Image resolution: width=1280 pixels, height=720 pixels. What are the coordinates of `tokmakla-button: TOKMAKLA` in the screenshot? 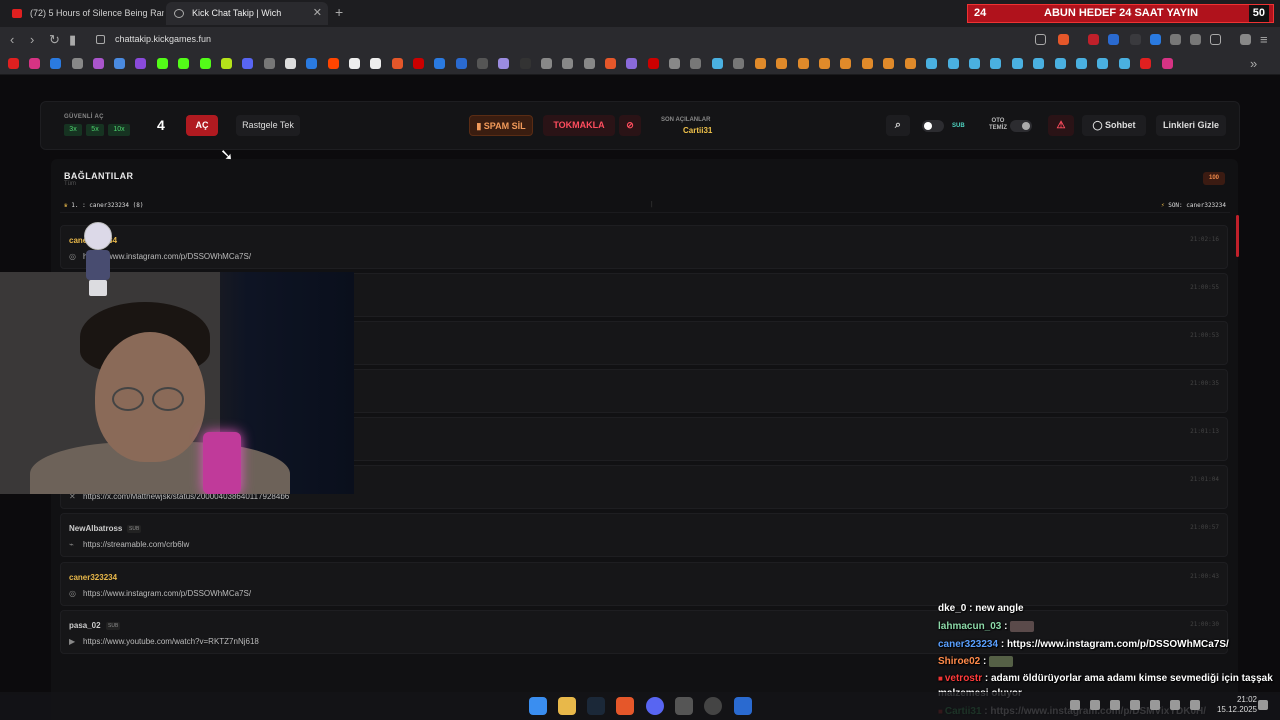 It's located at (579, 125).